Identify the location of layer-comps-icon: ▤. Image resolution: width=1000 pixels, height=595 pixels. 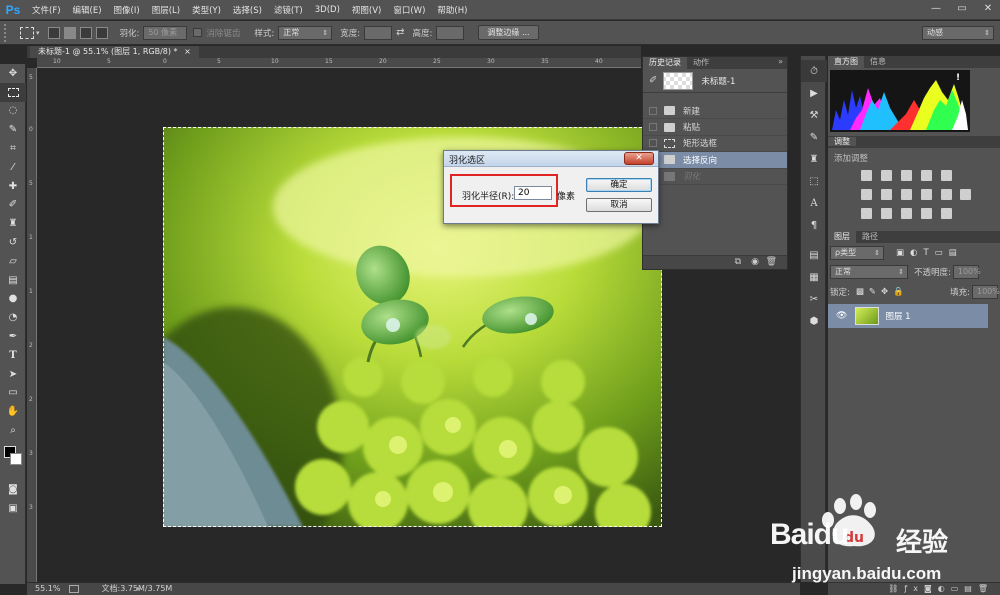
(814, 255).